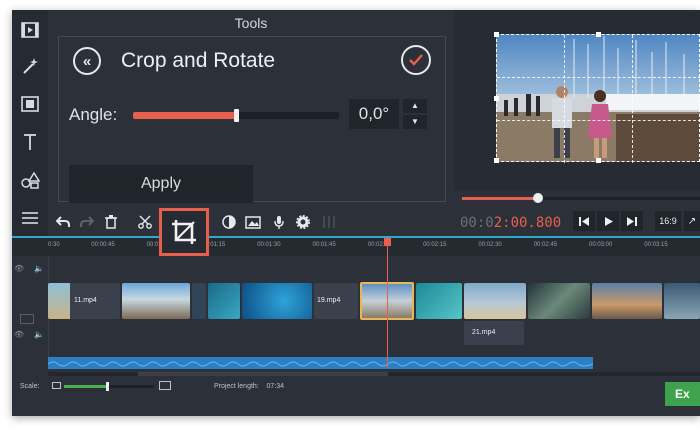 The height and width of the screenshot is (430, 700). What do you see at coordinates (63, 222) in the screenshot?
I see `undo-icon` at bounding box center [63, 222].